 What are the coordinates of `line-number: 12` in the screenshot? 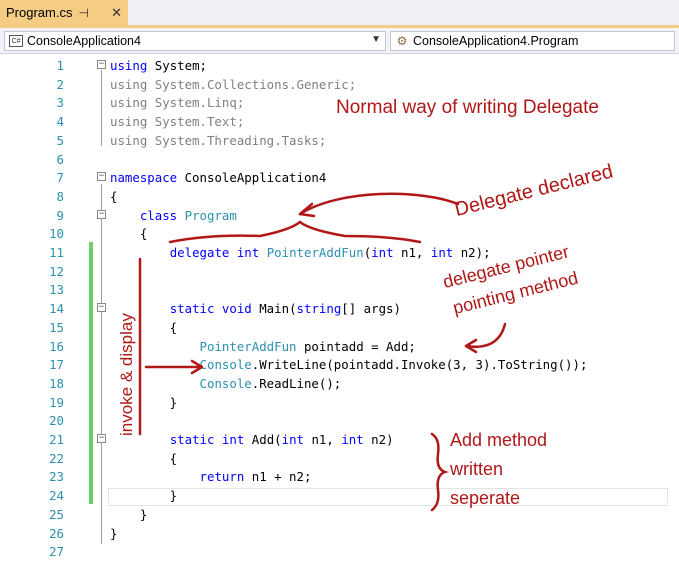 It's located at (56, 271).